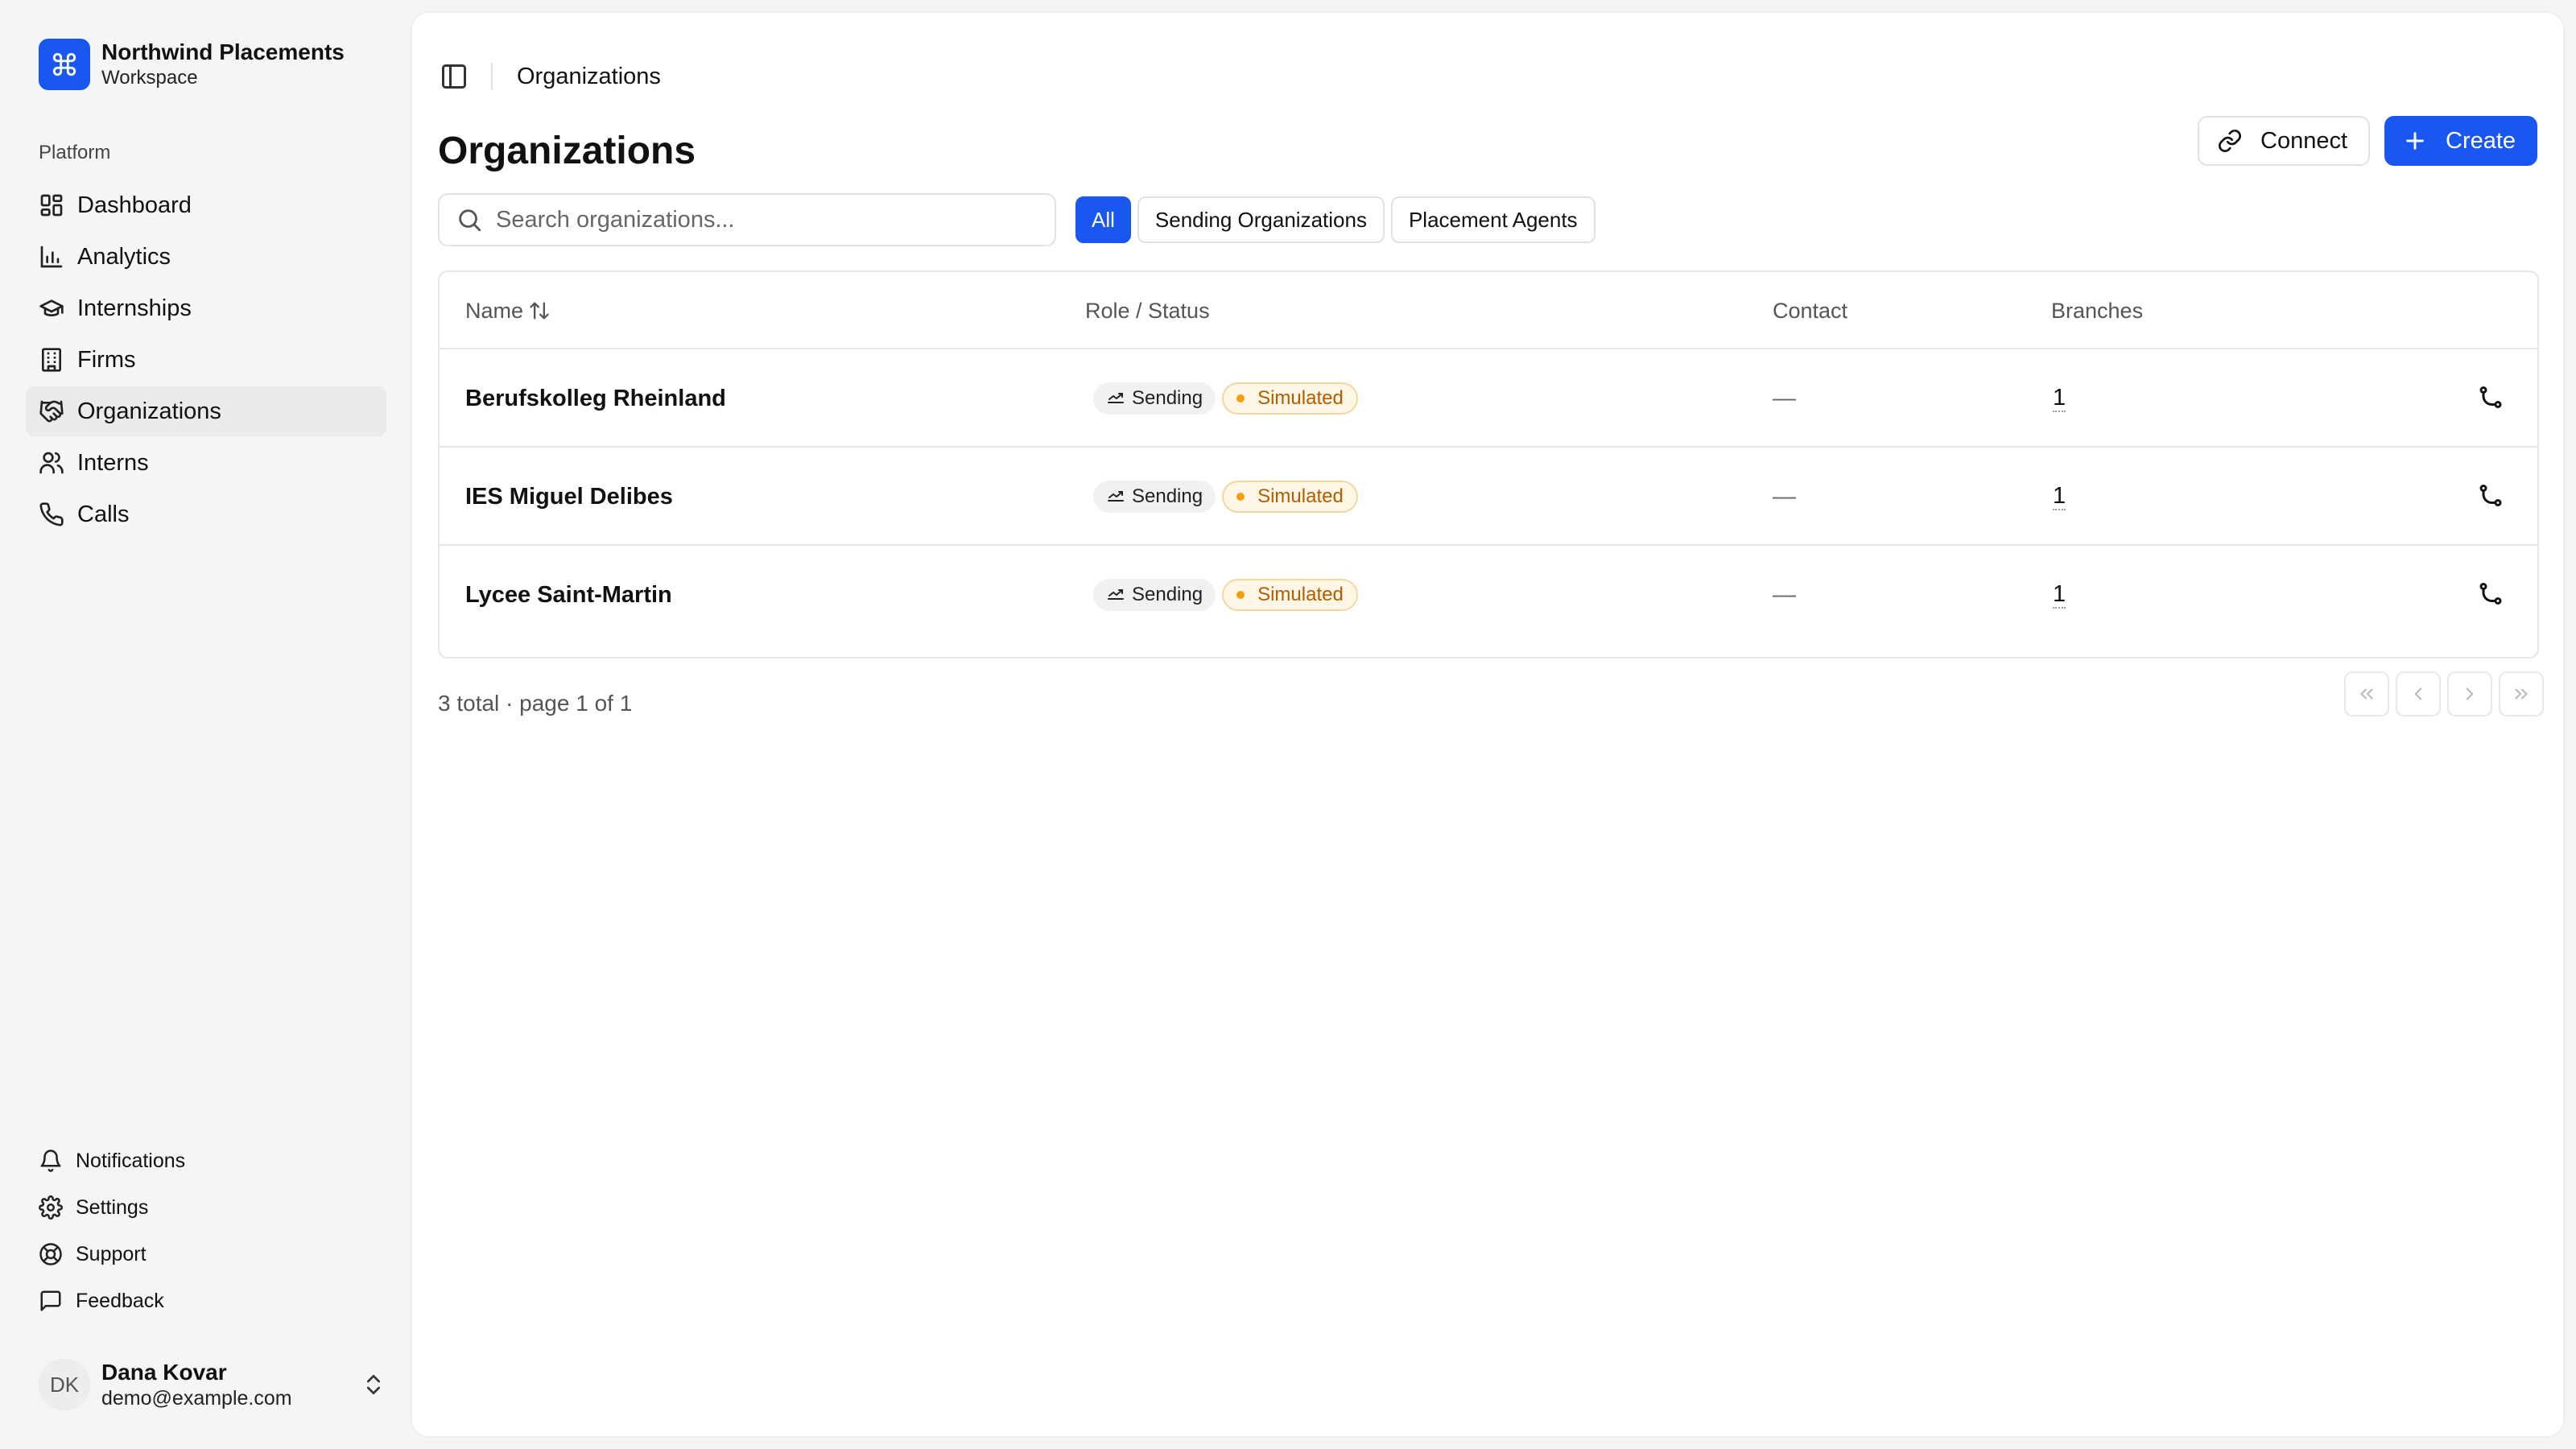  Describe the element at coordinates (75, 152) in the screenshot. I see `nav-group-label: Platform` at that location.